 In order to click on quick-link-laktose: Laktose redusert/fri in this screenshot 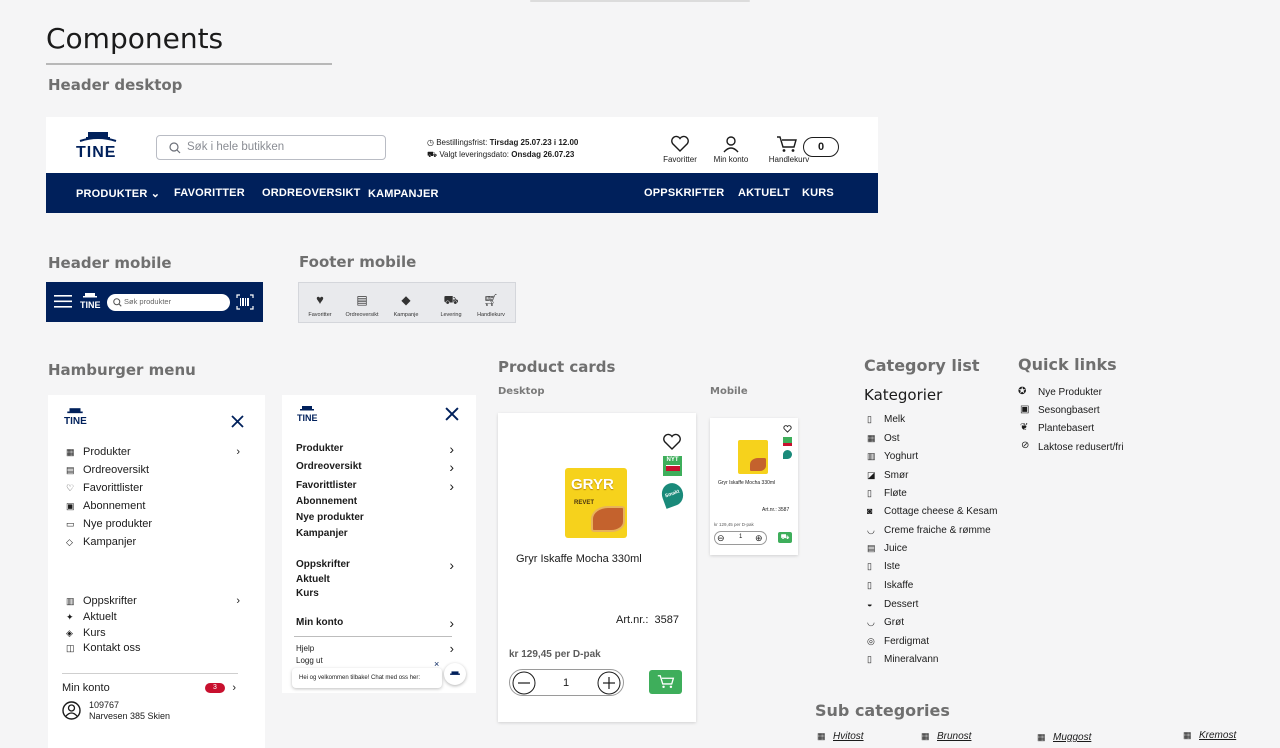, I will do `click(1081, 447)`.